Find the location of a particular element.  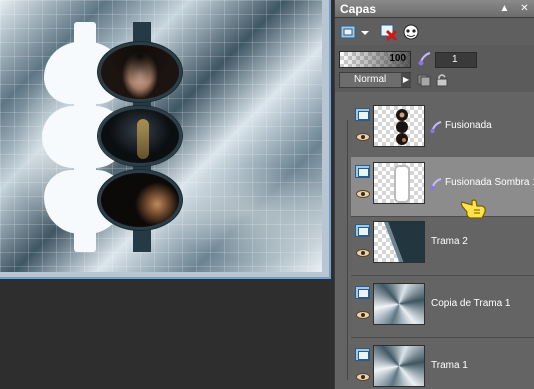

layer-name: Fusionada Sombra 1 is located at coordinates (489, 182).